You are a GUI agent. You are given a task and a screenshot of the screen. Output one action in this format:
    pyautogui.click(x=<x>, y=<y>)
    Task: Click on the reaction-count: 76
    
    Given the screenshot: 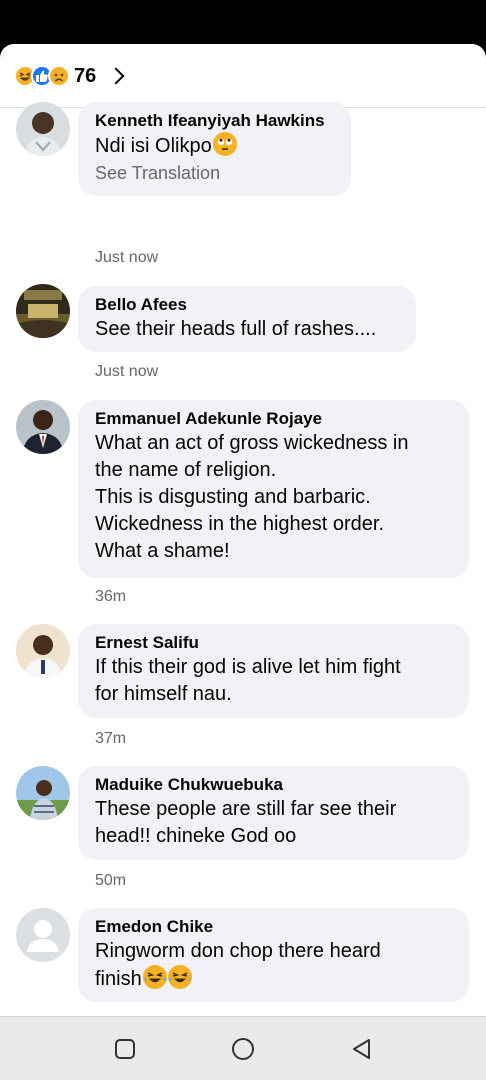 What is the action you would take?
    pyautogui.click(x=85, y=76)
    